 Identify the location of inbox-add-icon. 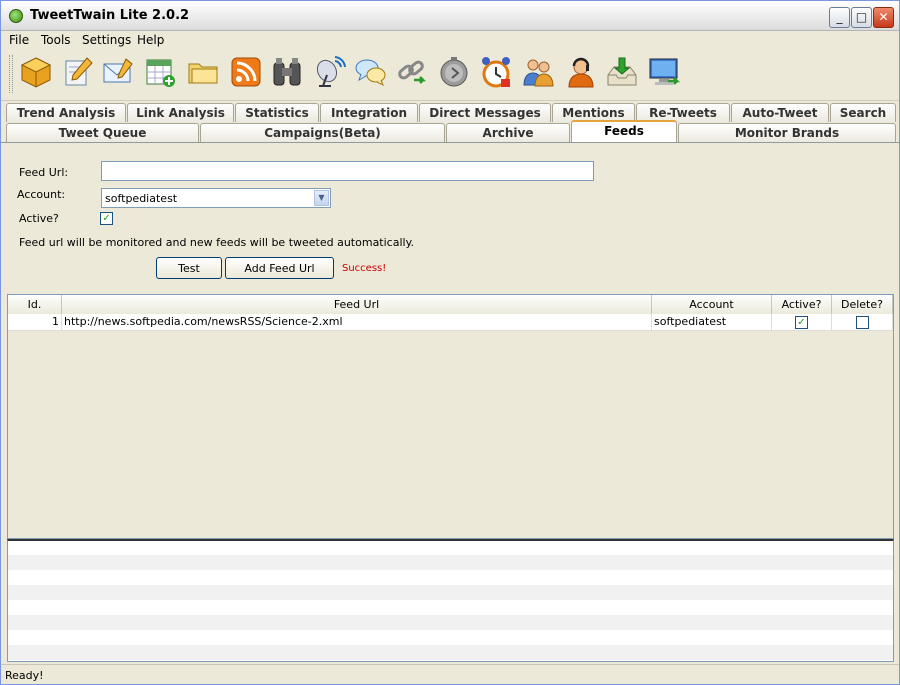
(622, 72).